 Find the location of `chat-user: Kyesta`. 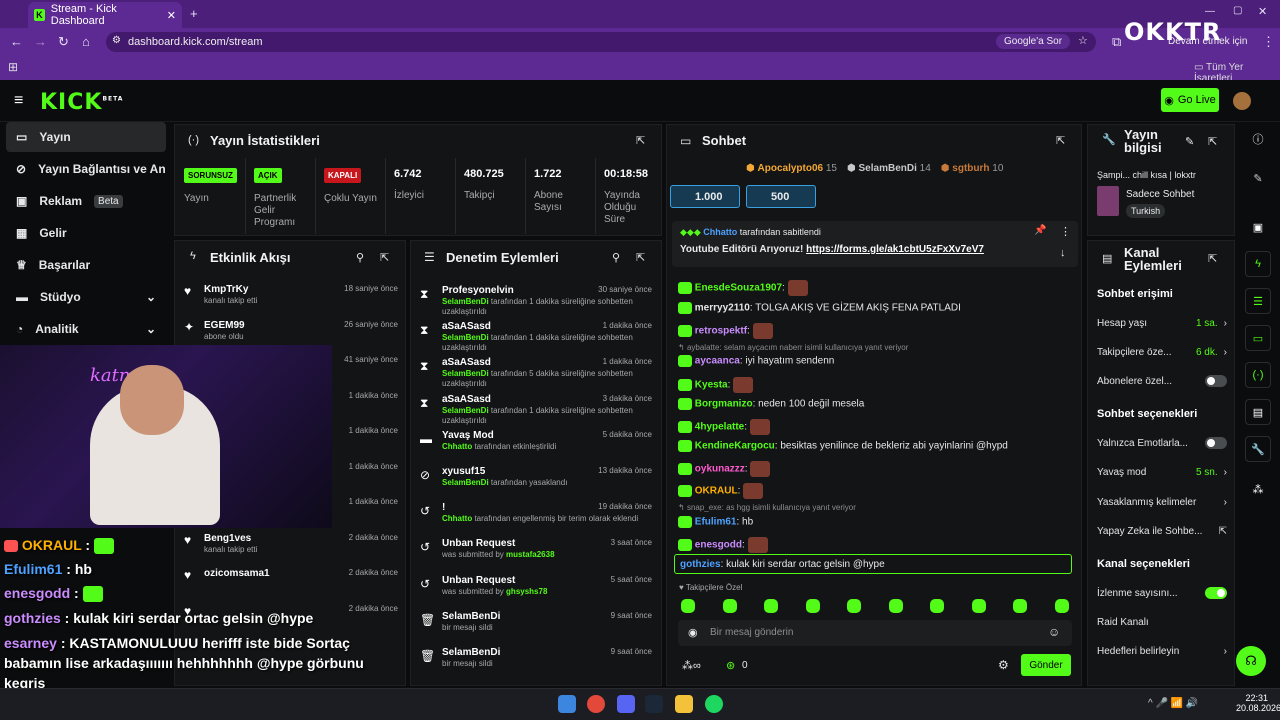

chat-user: Kyesta is located at coordinates (711, 385).